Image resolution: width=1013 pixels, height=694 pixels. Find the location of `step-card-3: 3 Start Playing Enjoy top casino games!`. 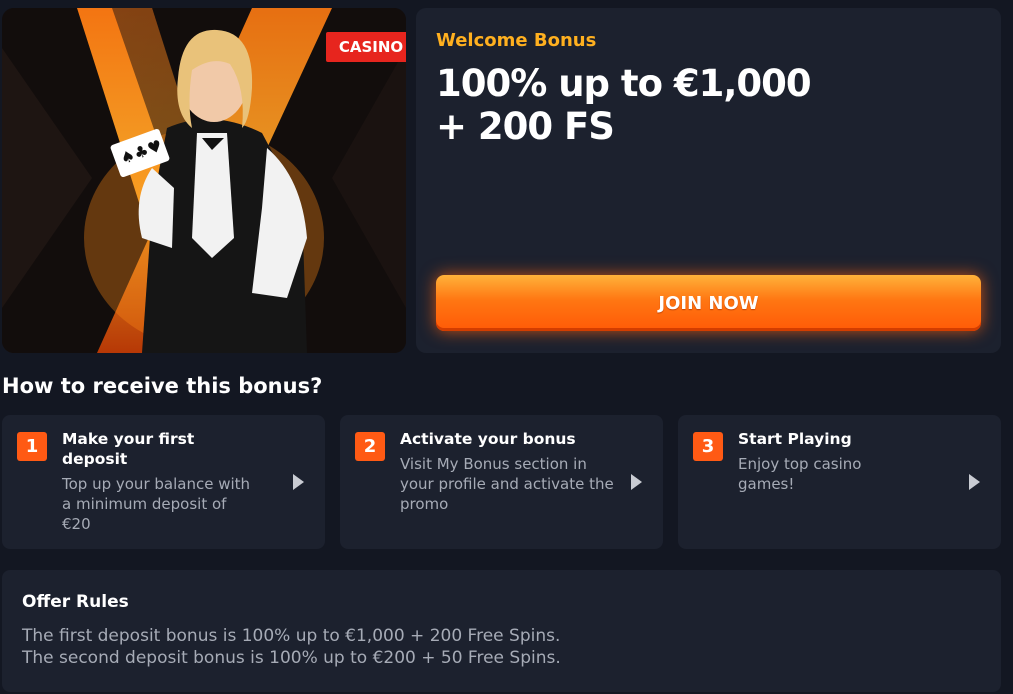

step-card-3: 3 Start Playing Enjoy top casino games! is located at coordinates (839, 482).